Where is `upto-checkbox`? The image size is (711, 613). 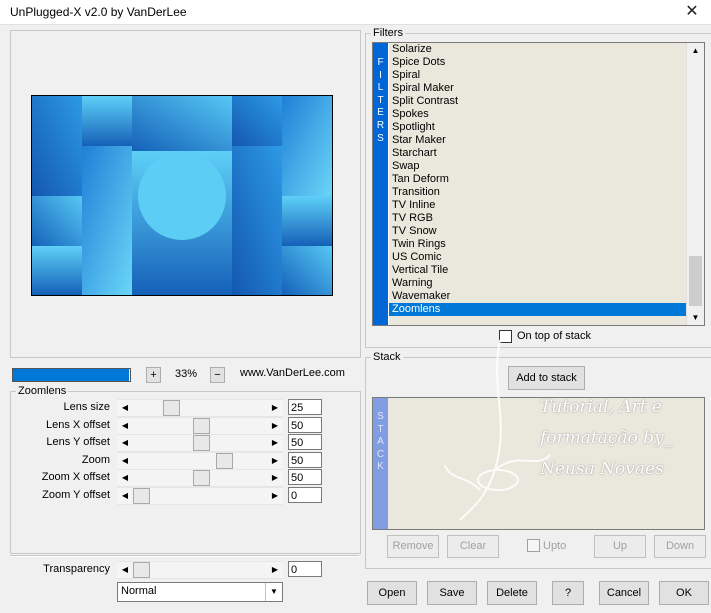 upto-checkbox is located at coordinates (533, 545).